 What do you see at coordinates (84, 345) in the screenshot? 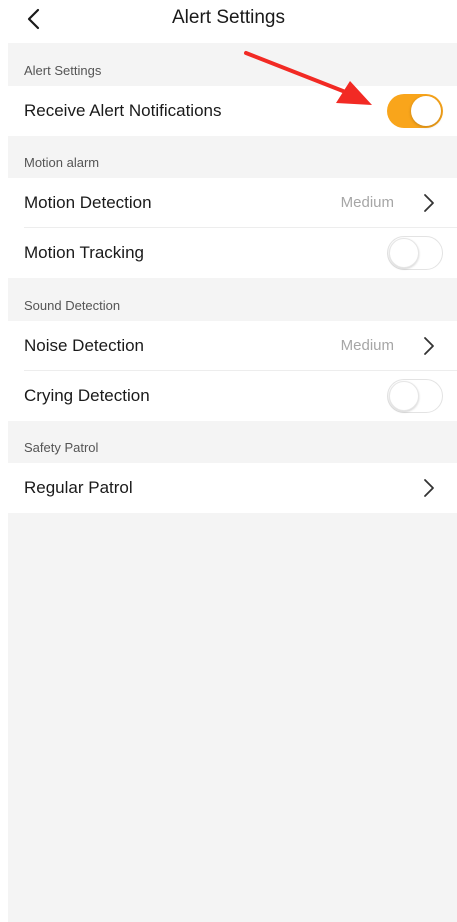
I see `row-label: Noise Detection` at bounding box center [84, 345].